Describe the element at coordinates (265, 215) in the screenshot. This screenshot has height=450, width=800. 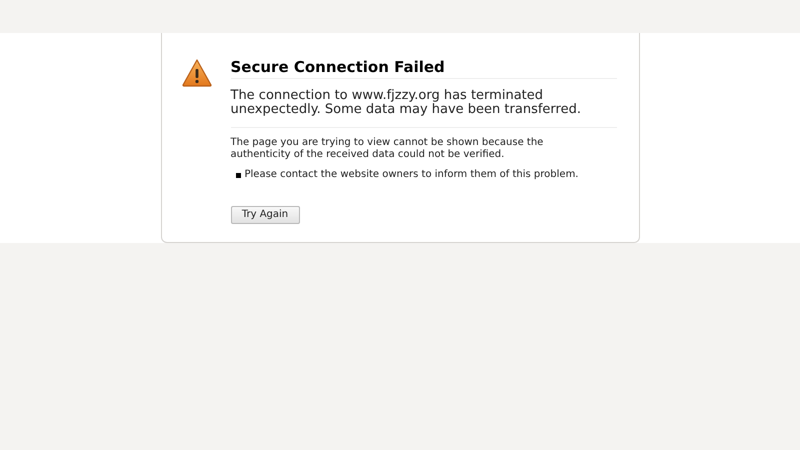
I see `try-again-button: Try Again` at that location.